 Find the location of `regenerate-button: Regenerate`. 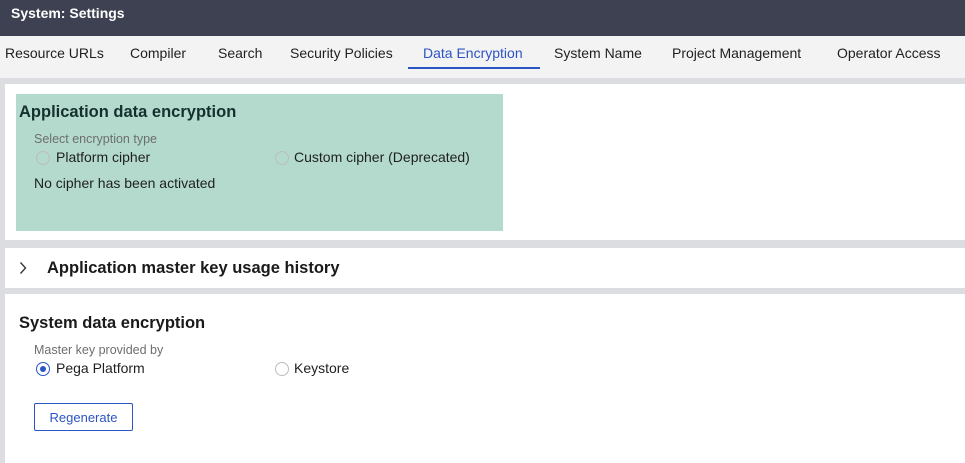

regenerate-button: Regenerate is located at coordinates (83, 417).